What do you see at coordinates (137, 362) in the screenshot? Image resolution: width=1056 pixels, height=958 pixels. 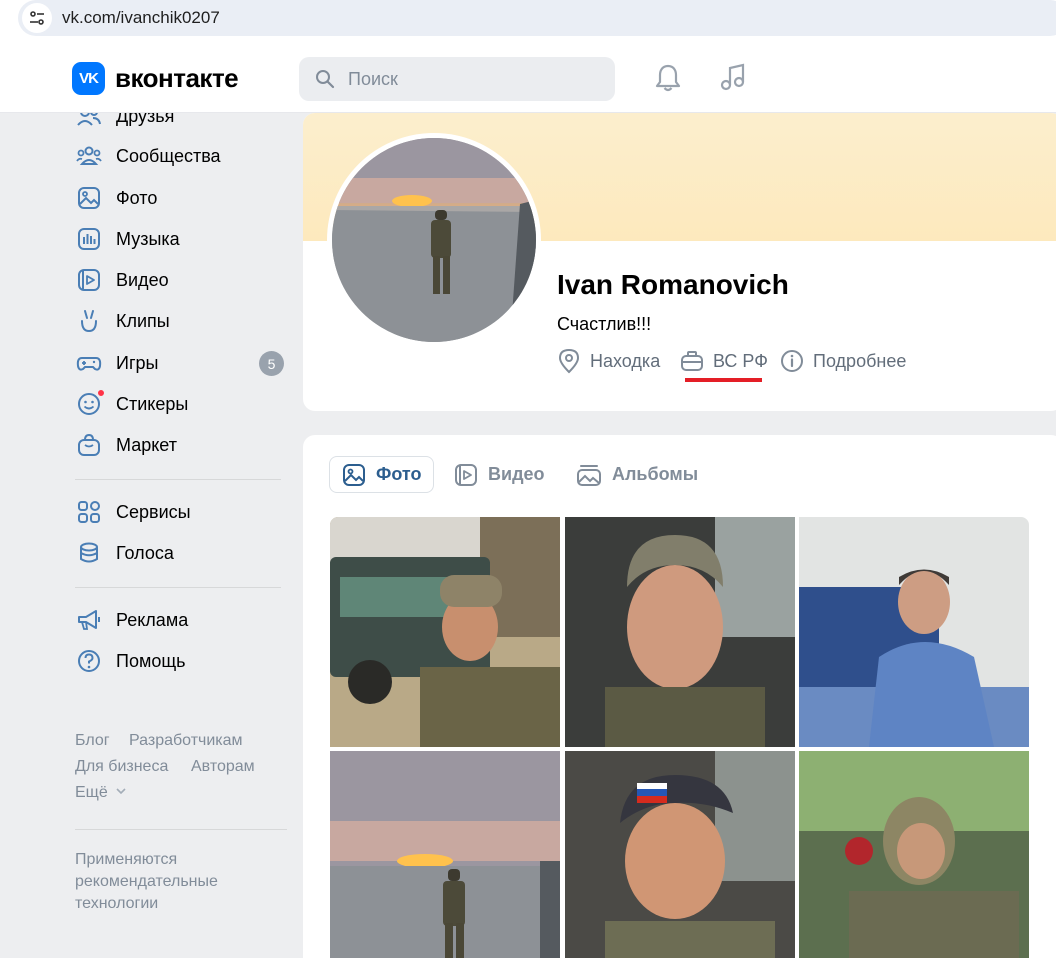 I see `sidebar-item-label: Игры` at bounding box center [137, 362].